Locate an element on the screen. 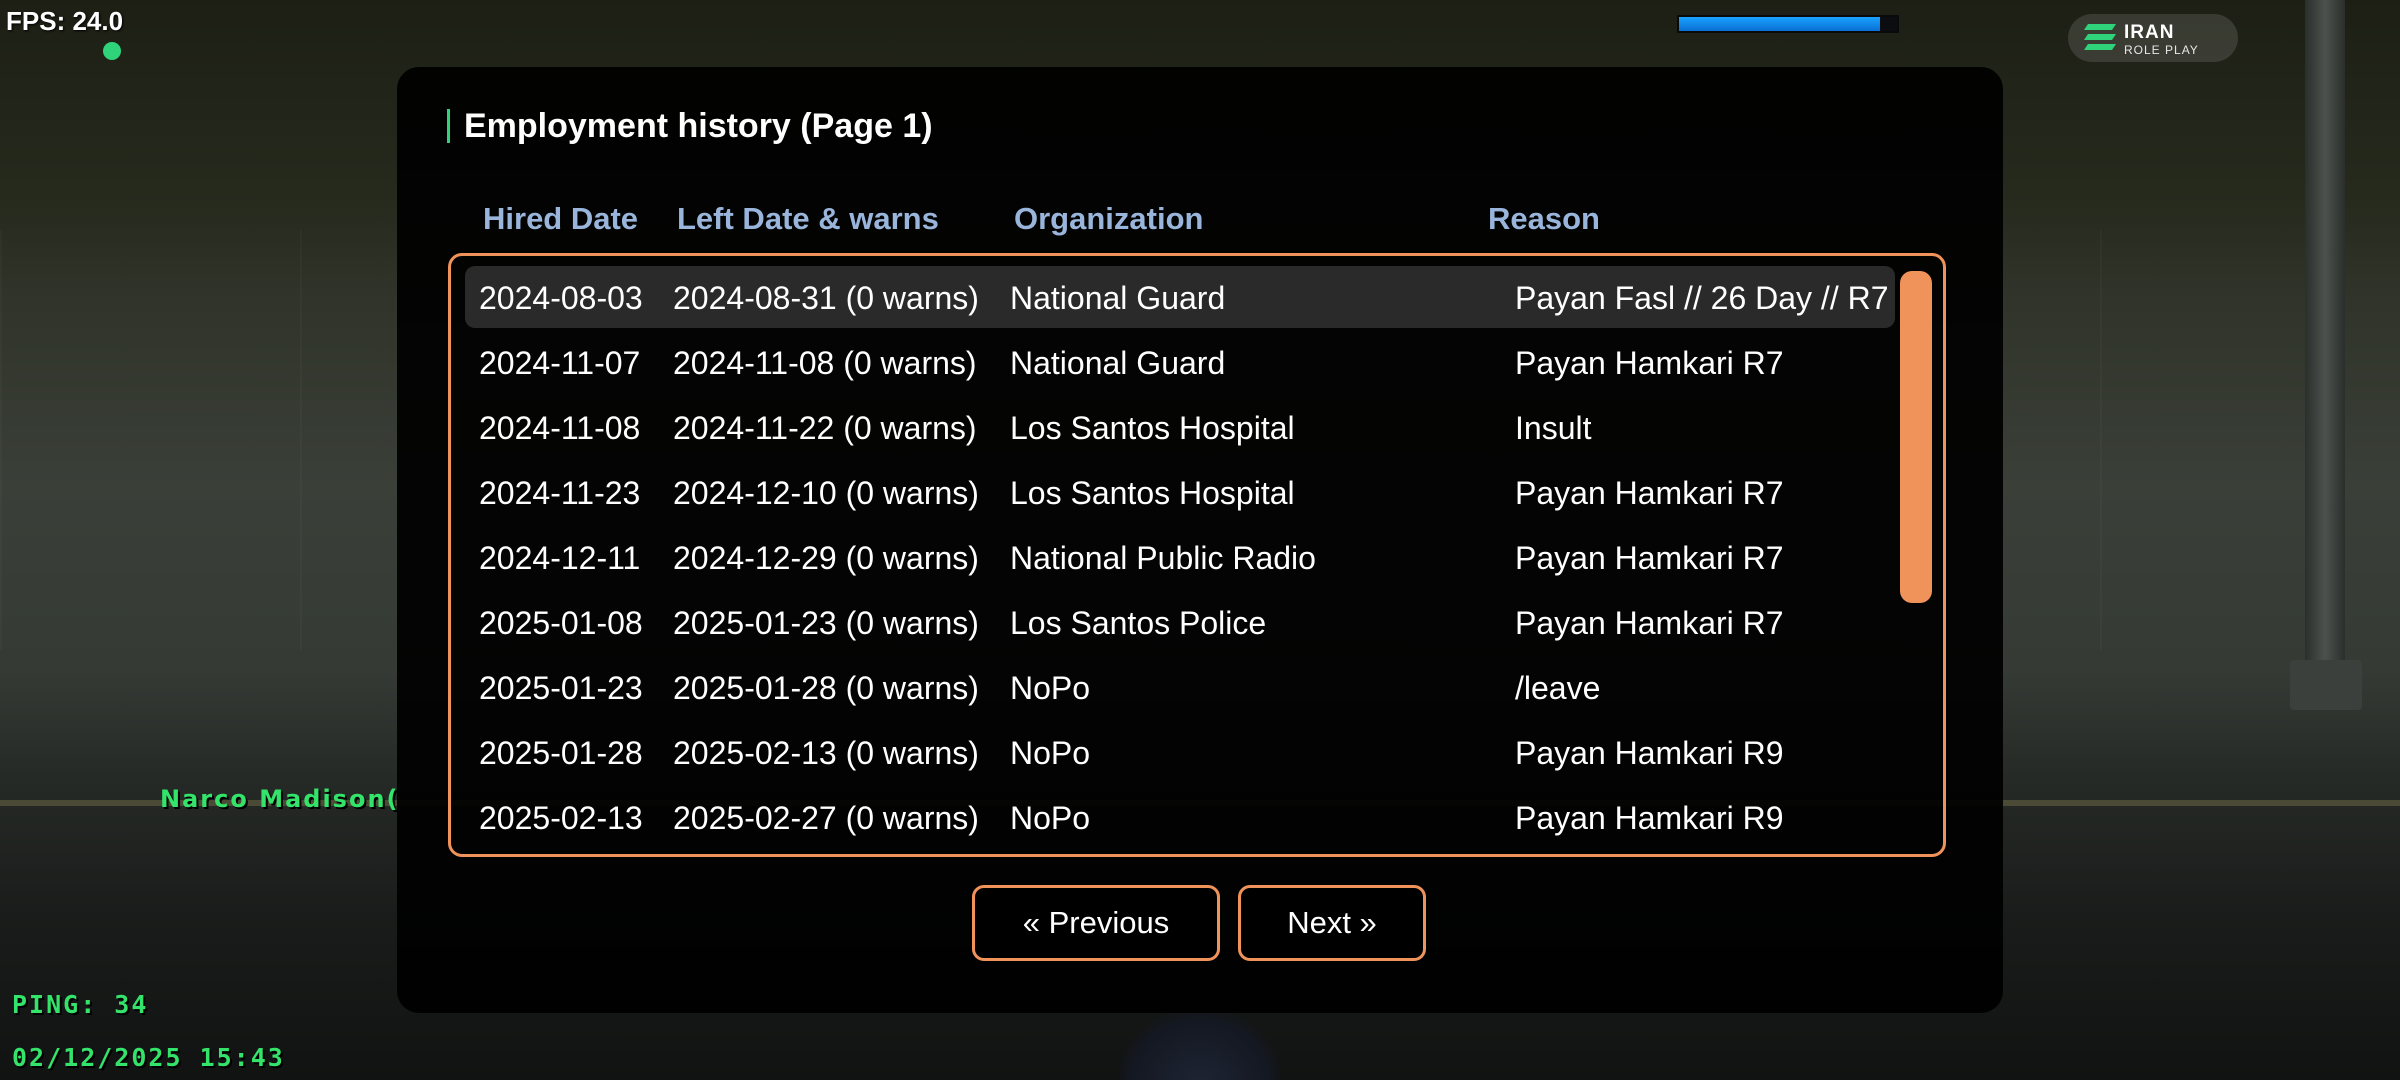 Image resolution: width=2400 pixels, height=1080 pixels. status-dot-icon is located at coordinates (112, 51).